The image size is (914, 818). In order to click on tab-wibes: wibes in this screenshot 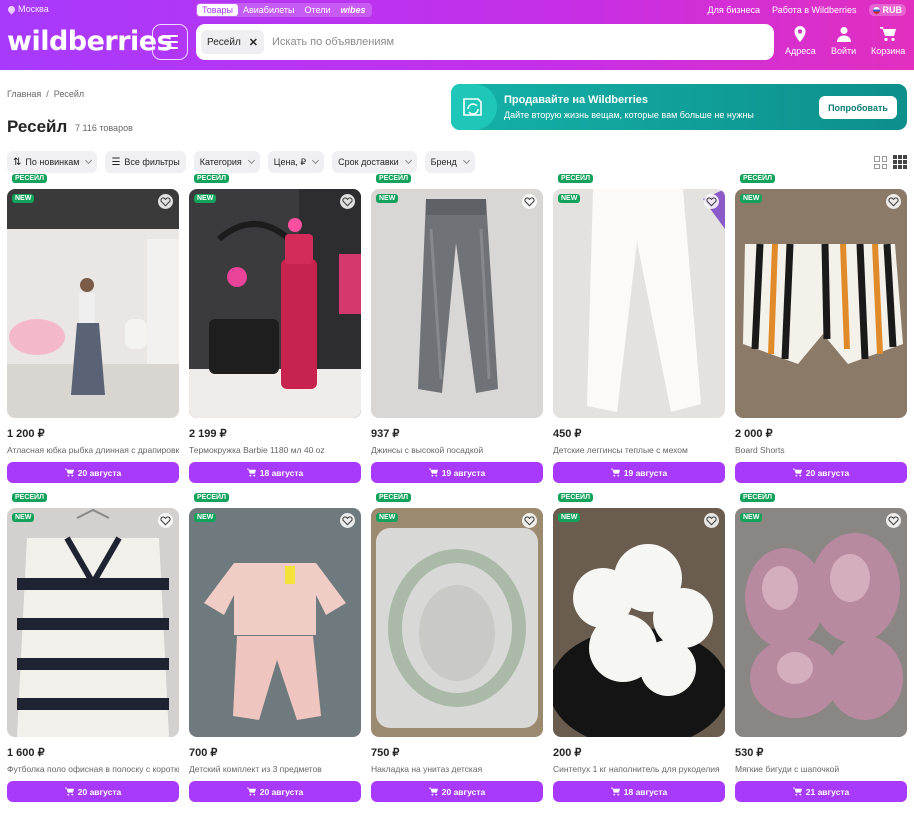, I will do `click(353, 10)`.